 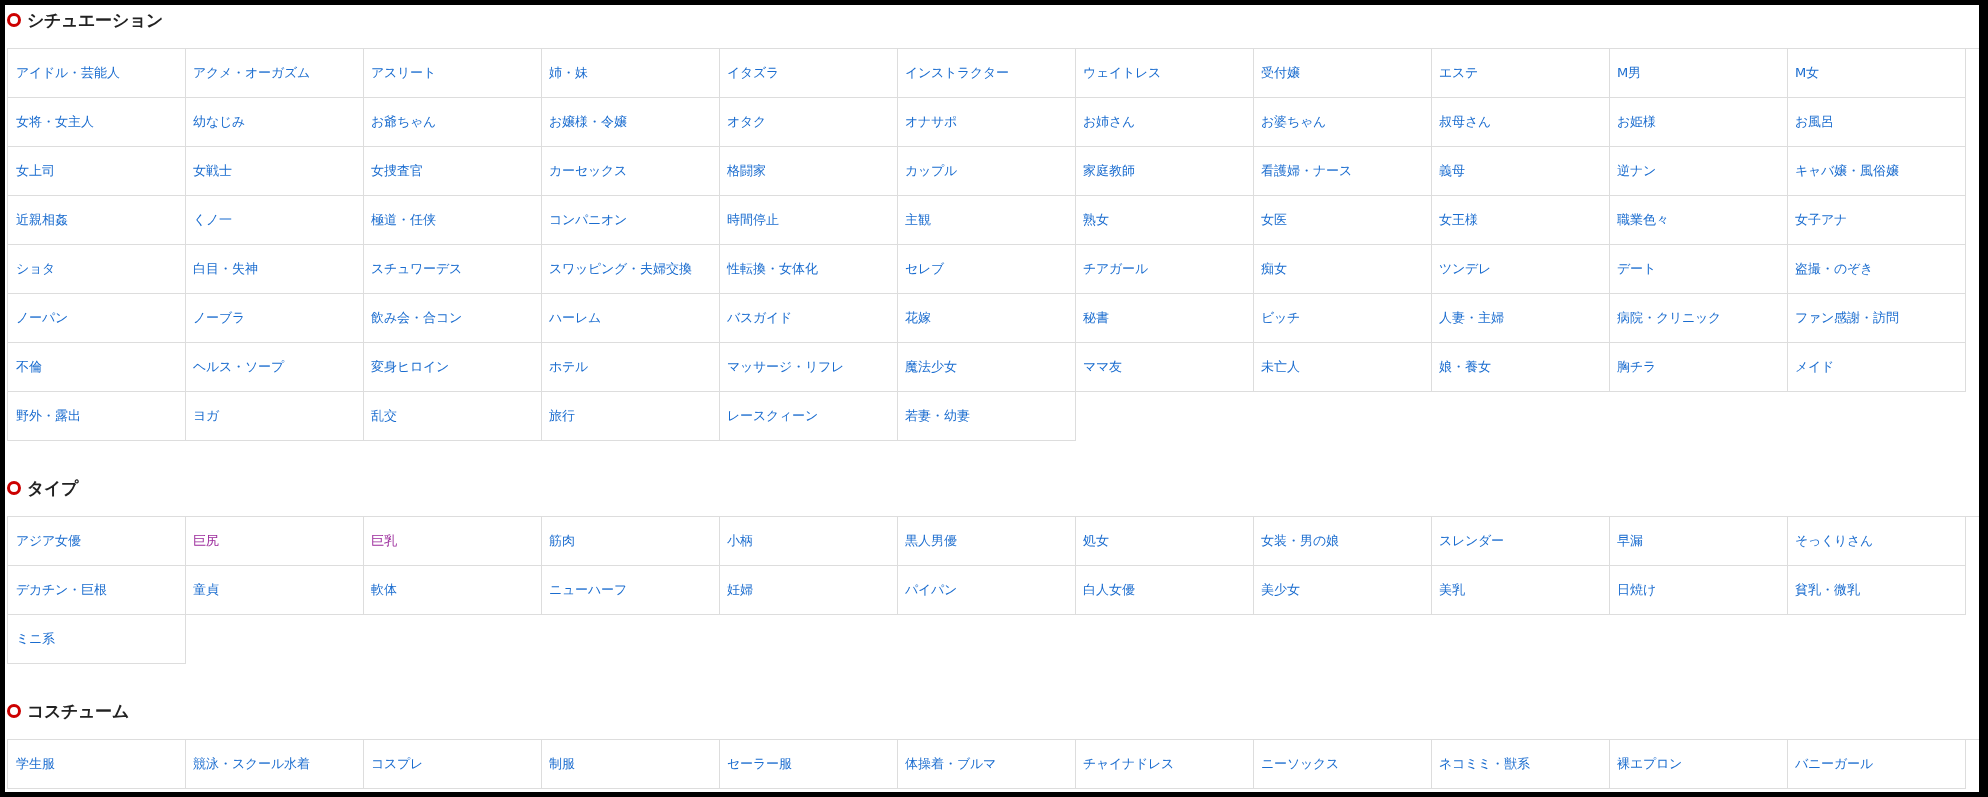 I want to click on category-link: そっくりさん, so click(x=1834, y=541).